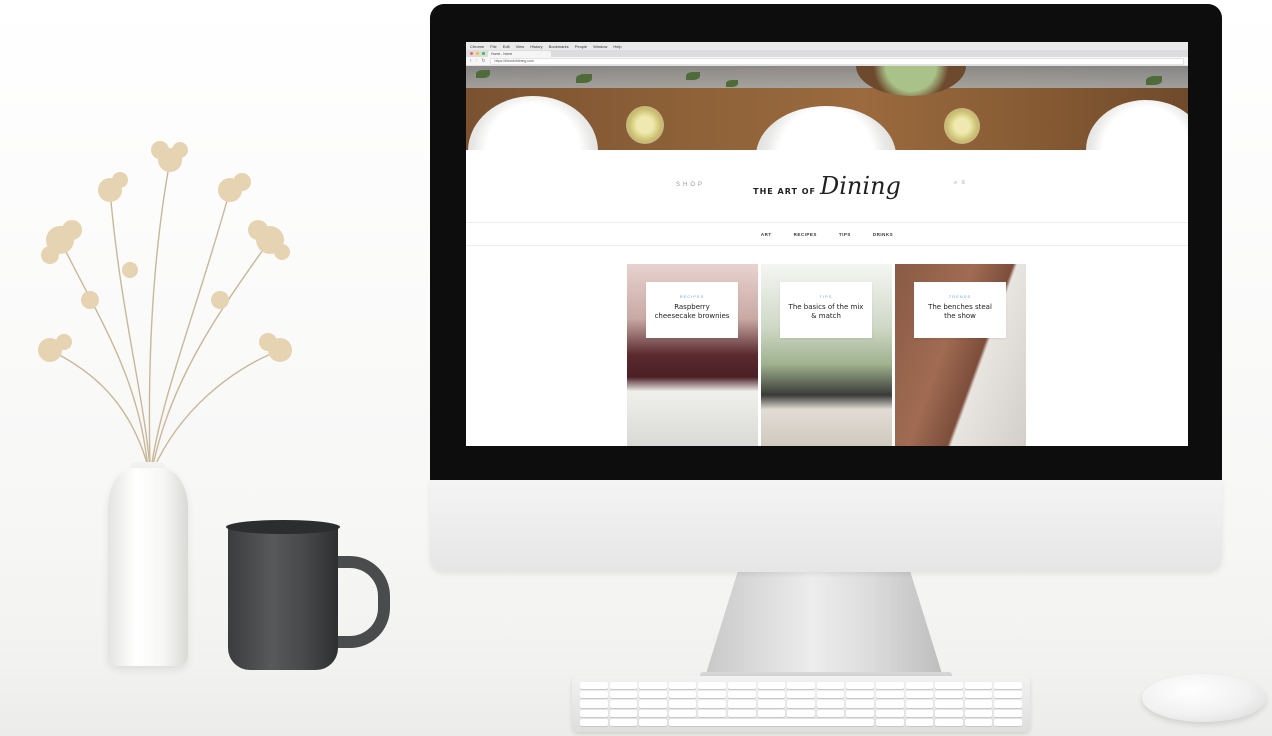  I want to click on monitor-chin, so click(826, 526).